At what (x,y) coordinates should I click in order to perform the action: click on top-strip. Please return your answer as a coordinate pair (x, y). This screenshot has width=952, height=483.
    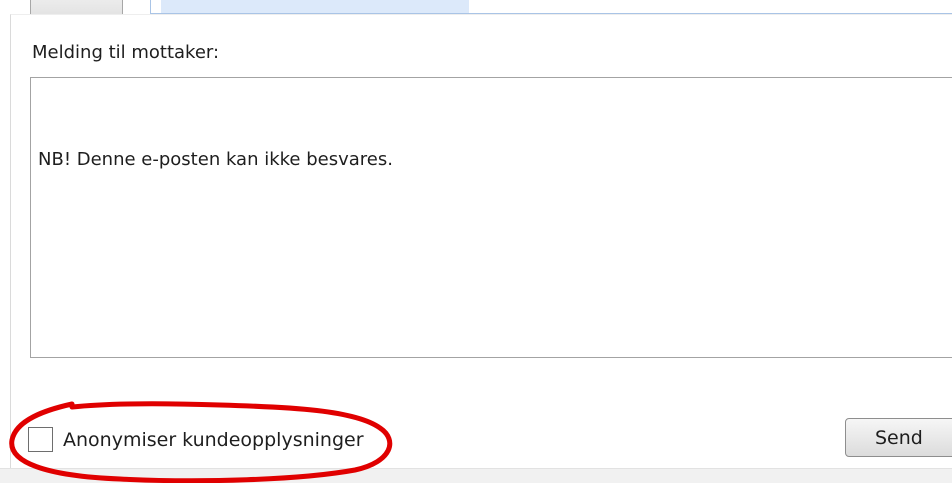
    Looking at the image, I should click on (476, 7).